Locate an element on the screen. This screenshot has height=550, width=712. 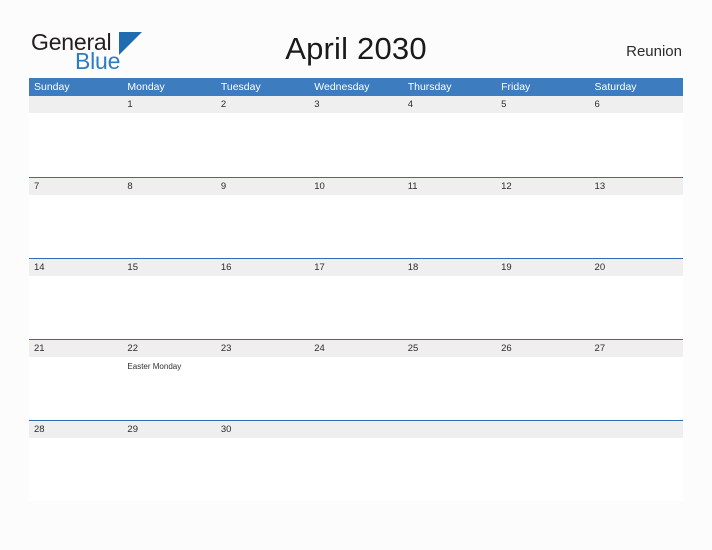
day-number: 7 is located at coordinates (37, 186).